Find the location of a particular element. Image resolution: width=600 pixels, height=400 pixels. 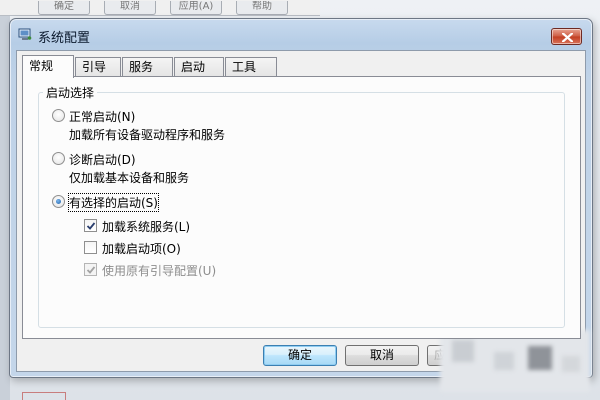

background-ok-button: 确定 is located at coordinates (64, 8).